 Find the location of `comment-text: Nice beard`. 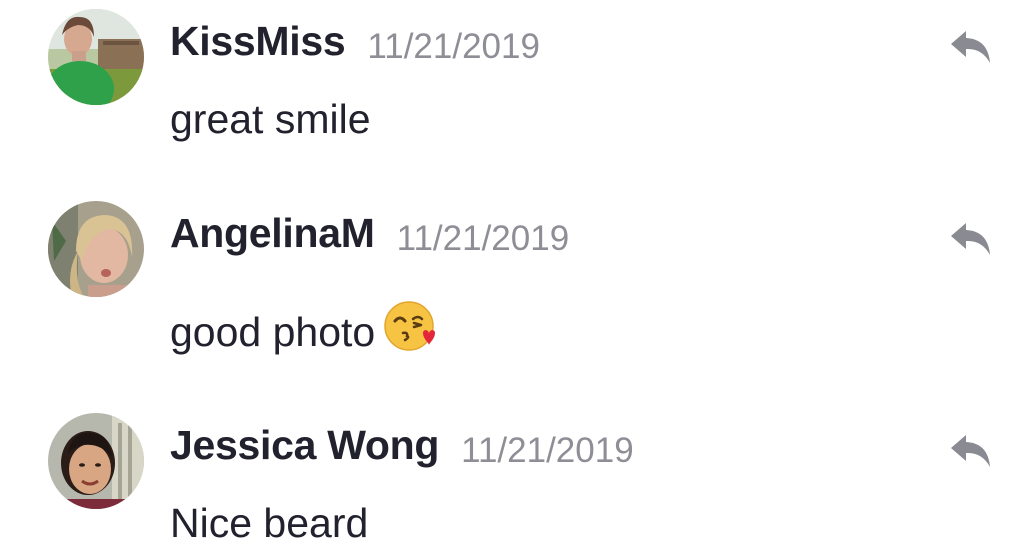

comment-text: Nice beard is located at coordinates (269, 523).